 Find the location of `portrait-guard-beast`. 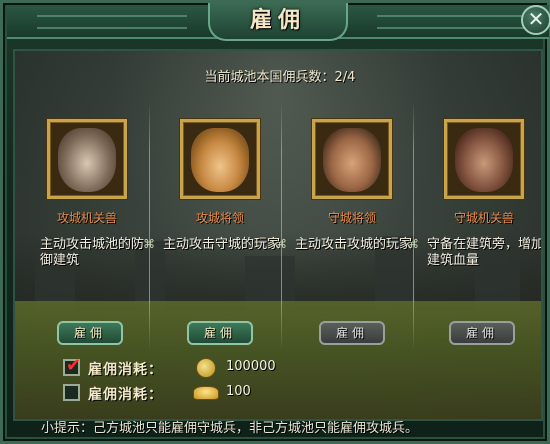

portrait-guard-beast is located at coordinates (484, 159).